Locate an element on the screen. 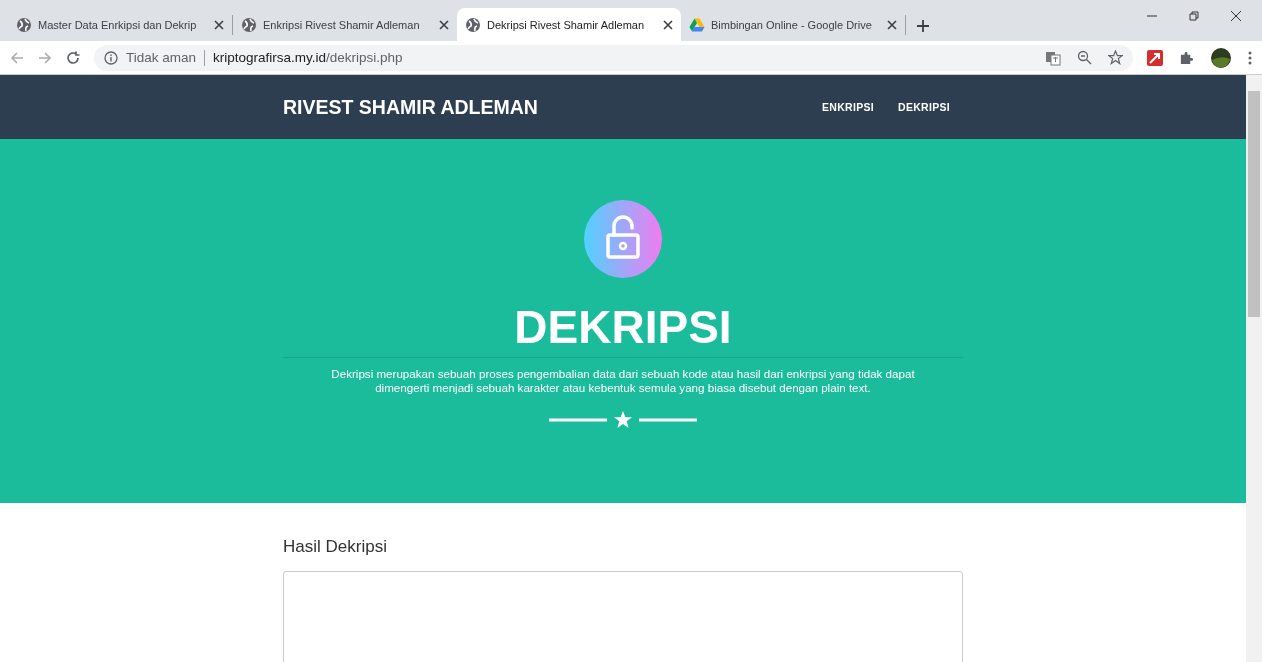 The image size is (1262, 662). scrollbar is located at coordinates (1254, 368).